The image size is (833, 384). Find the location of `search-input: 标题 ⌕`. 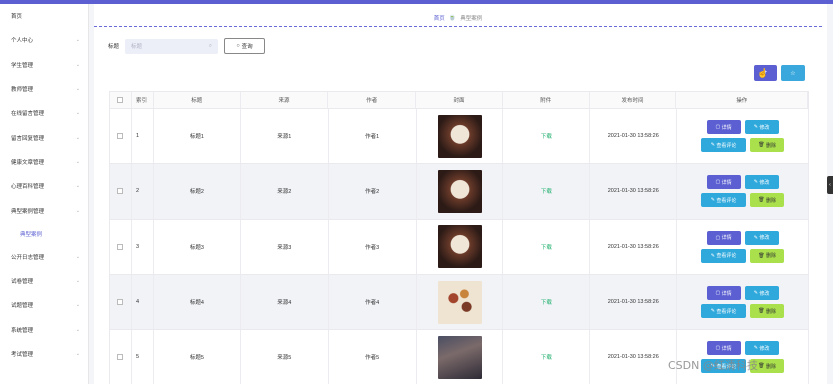

search-input: 标题 ⌕ is located at coordinates (172, 46).